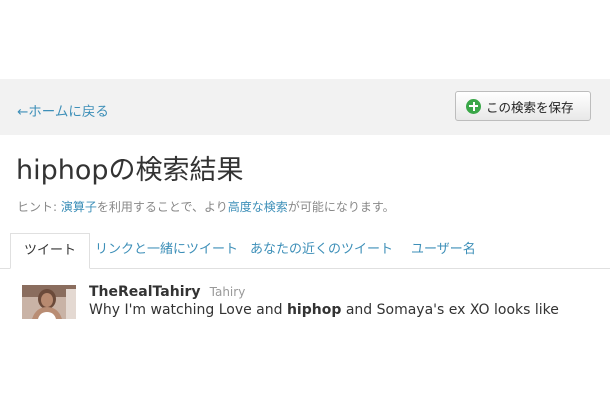  Describe the element at coordinates (39, 207) in the screenshot. I see `hint-prefix: ヒント:` at that location.